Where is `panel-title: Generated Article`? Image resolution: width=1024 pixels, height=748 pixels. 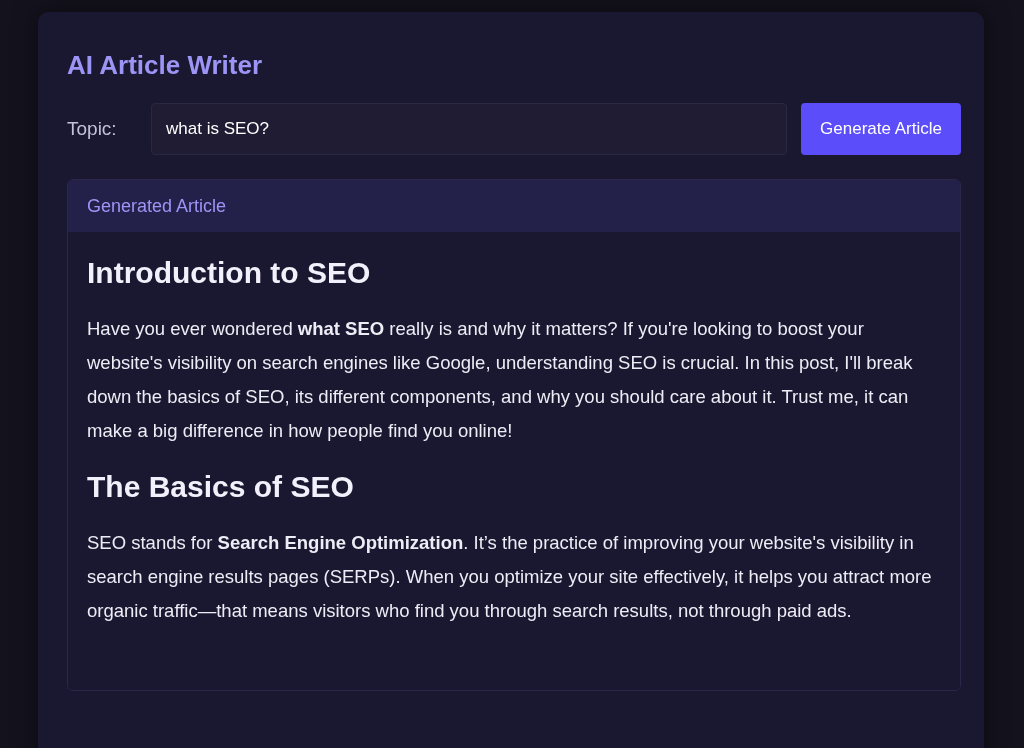
panel-title: Generated Article is located at coordinates (157, 206).